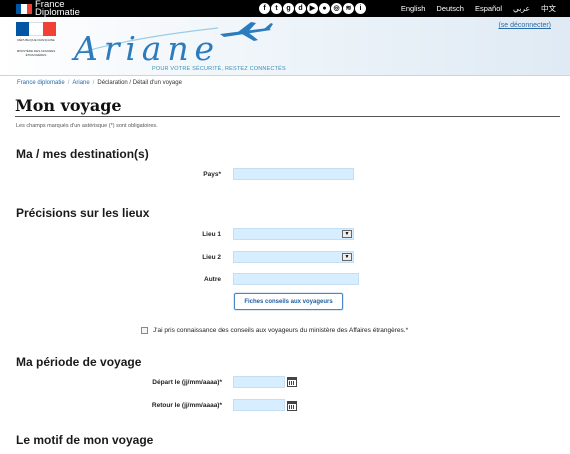 This screenshot has width=570, height=454. Describe the element at coordinates (324, 8) in the screenshot. I see `flickr-icon: ●` at that location.